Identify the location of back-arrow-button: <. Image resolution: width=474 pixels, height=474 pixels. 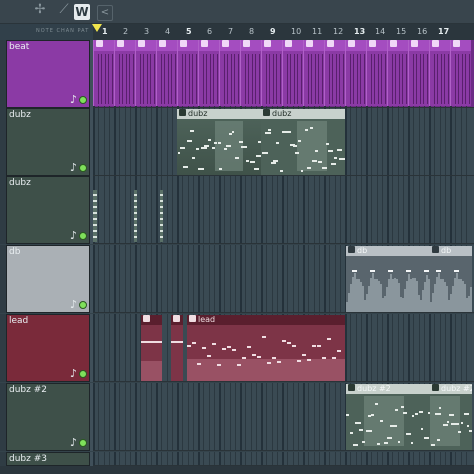
(105, 13).